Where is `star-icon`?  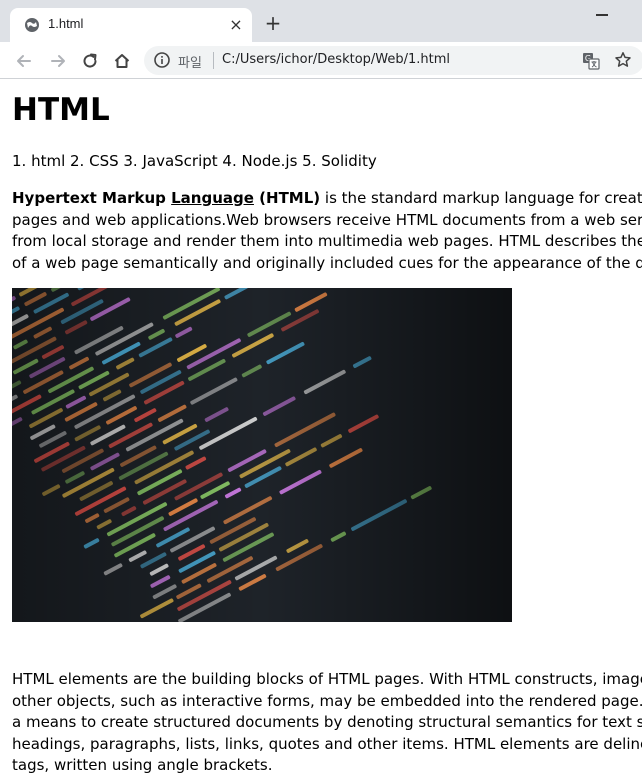
star-icon is located at coordinates (623, 60).